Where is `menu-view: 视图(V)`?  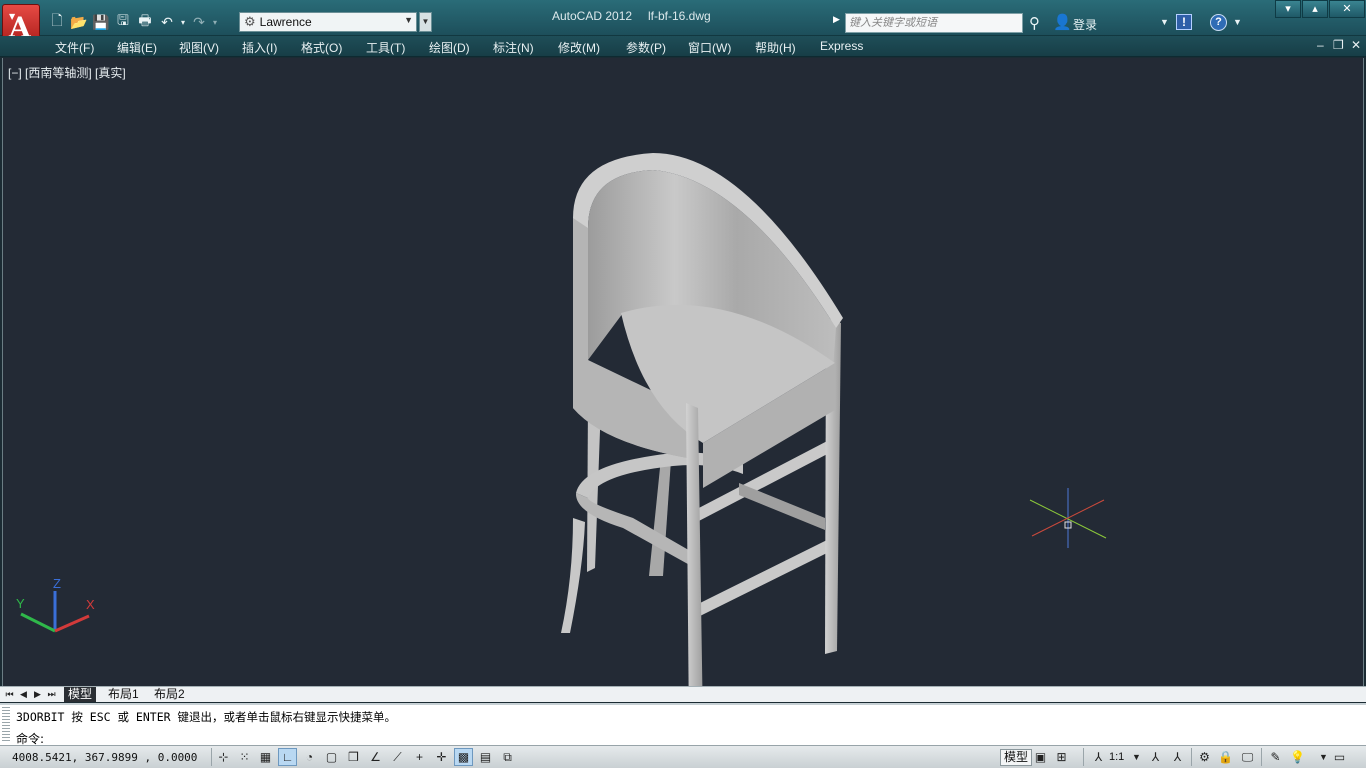
menu-view: 视图(V) is located at coordinates (199, 47).